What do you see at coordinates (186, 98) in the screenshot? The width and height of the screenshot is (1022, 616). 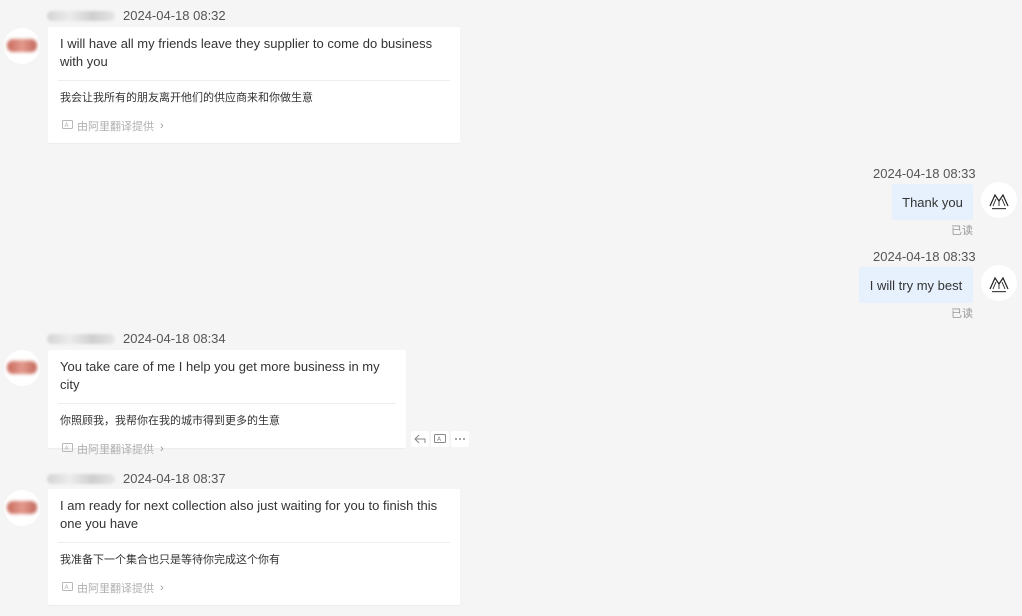 I see `translated-text: 我会让我所有的朋友离开他们的供应商来和你做生意` at bounding box center [186, 98].